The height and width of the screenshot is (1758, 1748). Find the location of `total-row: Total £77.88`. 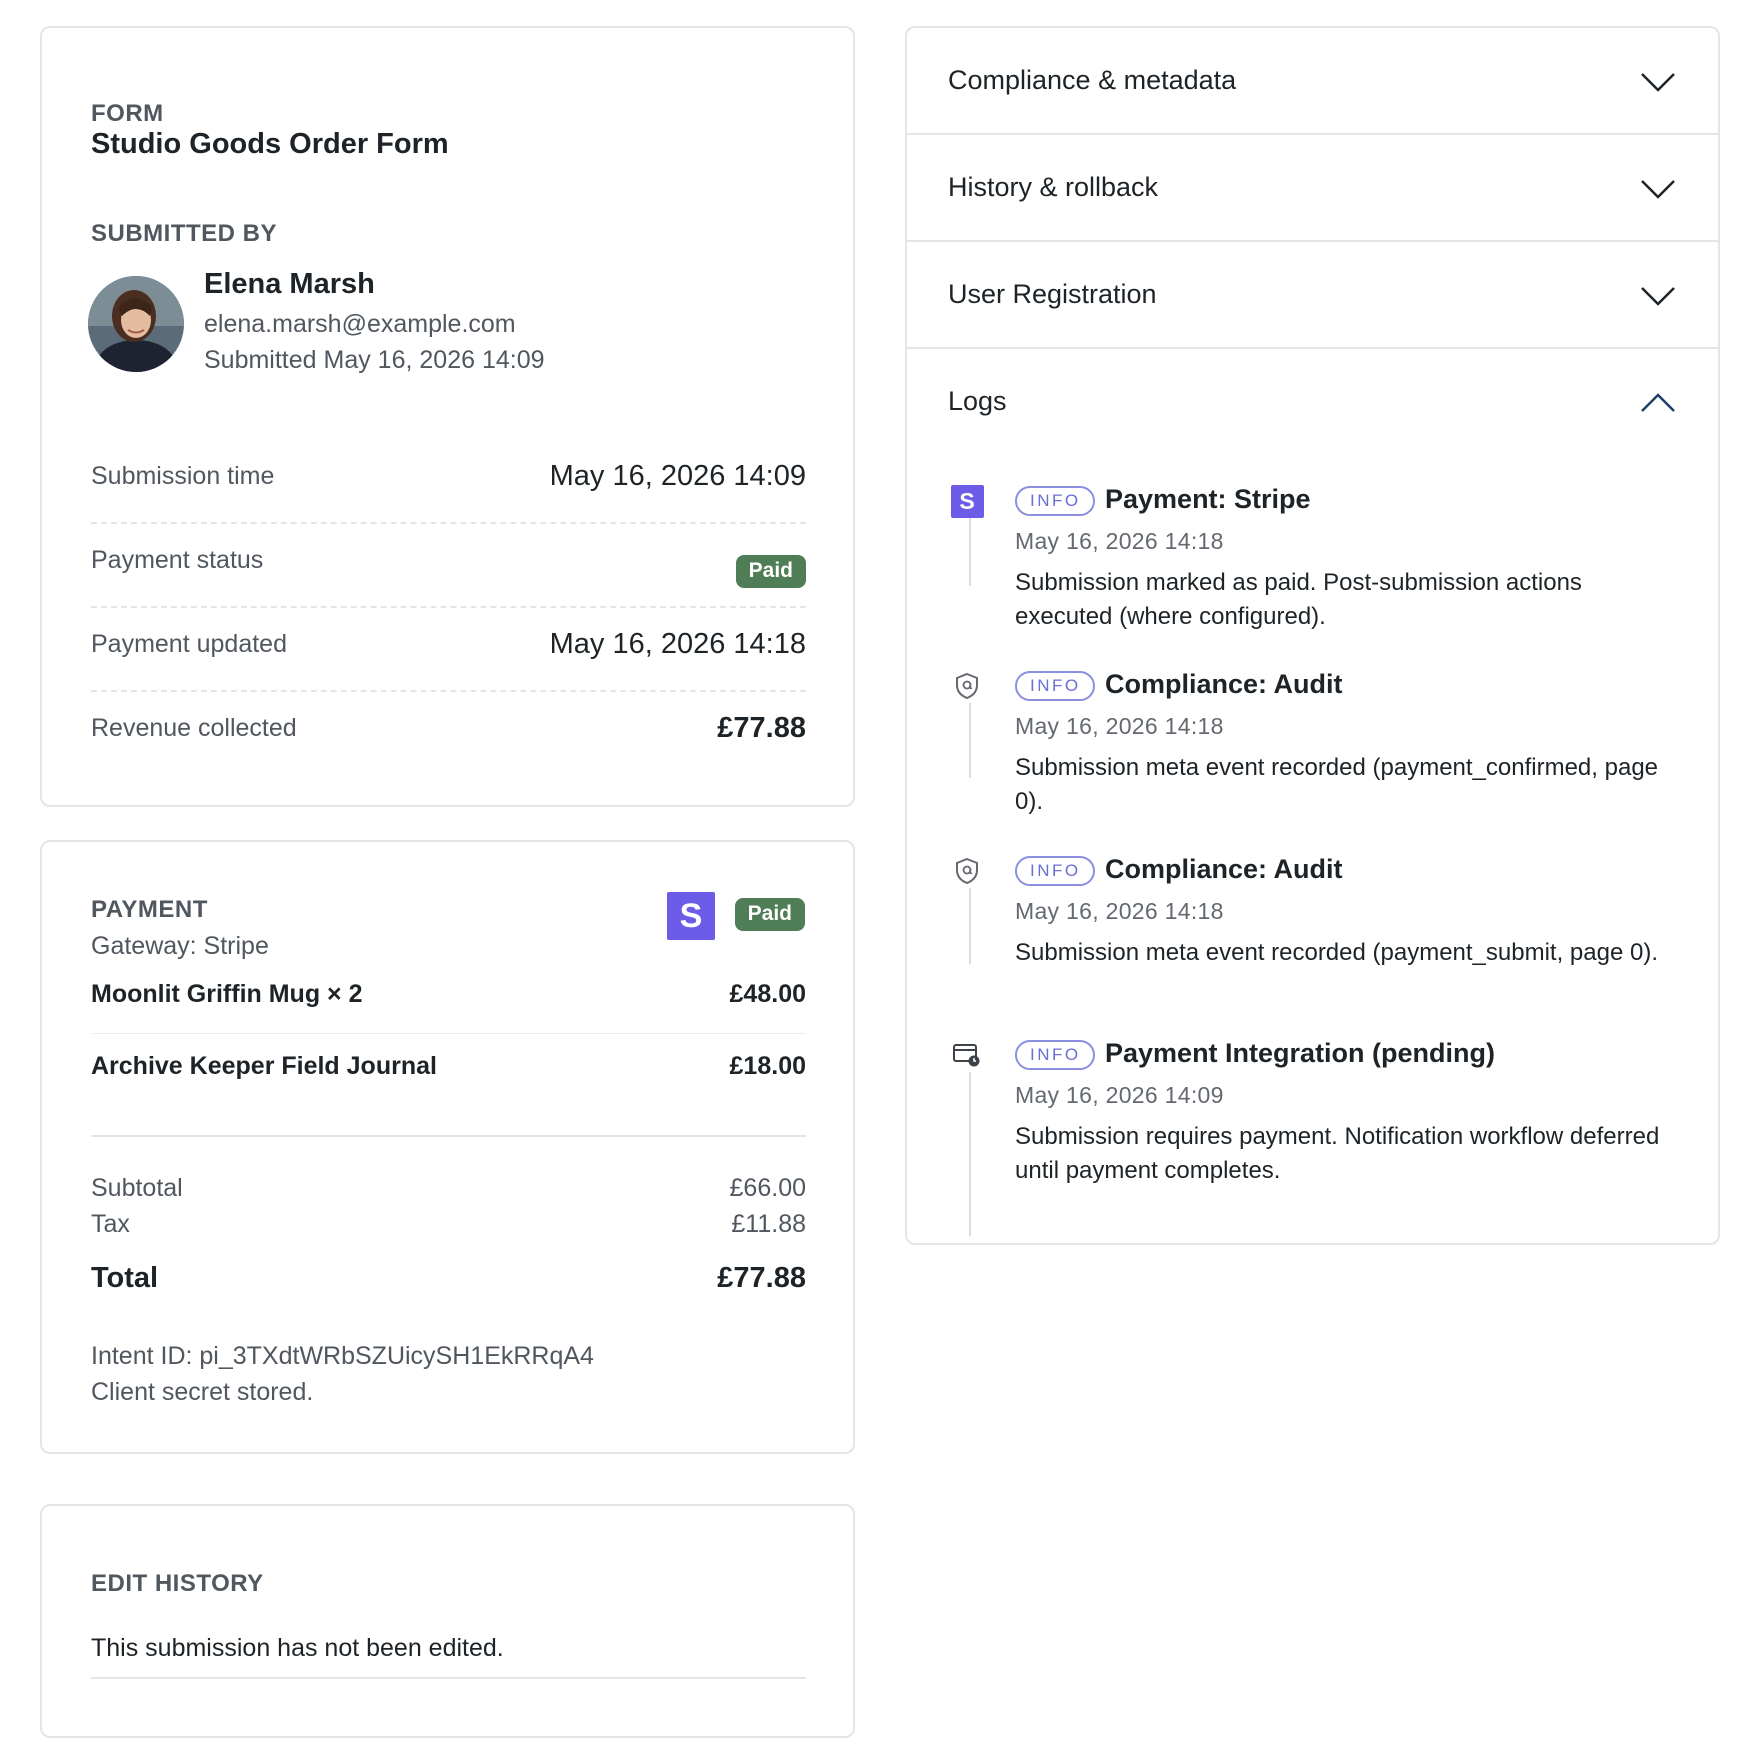

total-row: Total £77.88 is located at coordinates (448, 1278).